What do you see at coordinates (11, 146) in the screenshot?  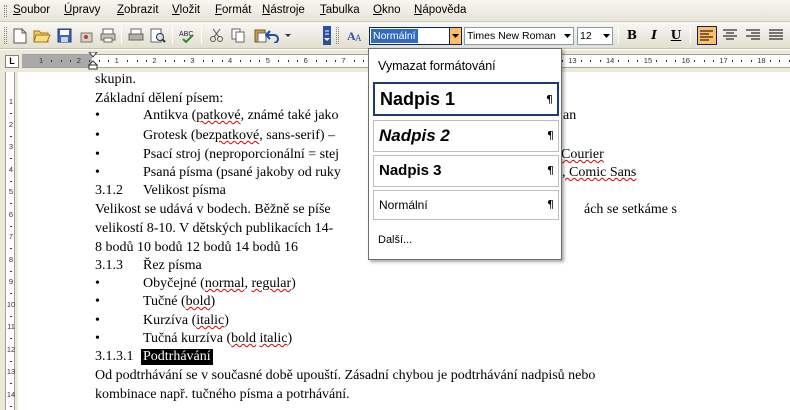 I see `vruler-number: 3` at bounding box center [11, 146].